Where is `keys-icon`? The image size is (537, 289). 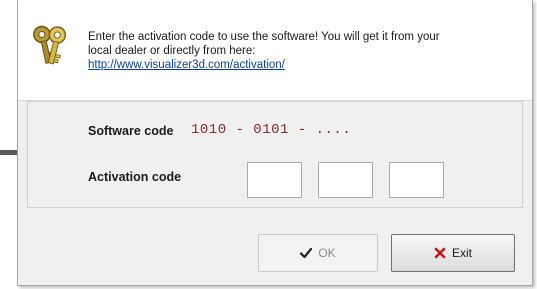 keys-icon is located at coordinates (50, 45).